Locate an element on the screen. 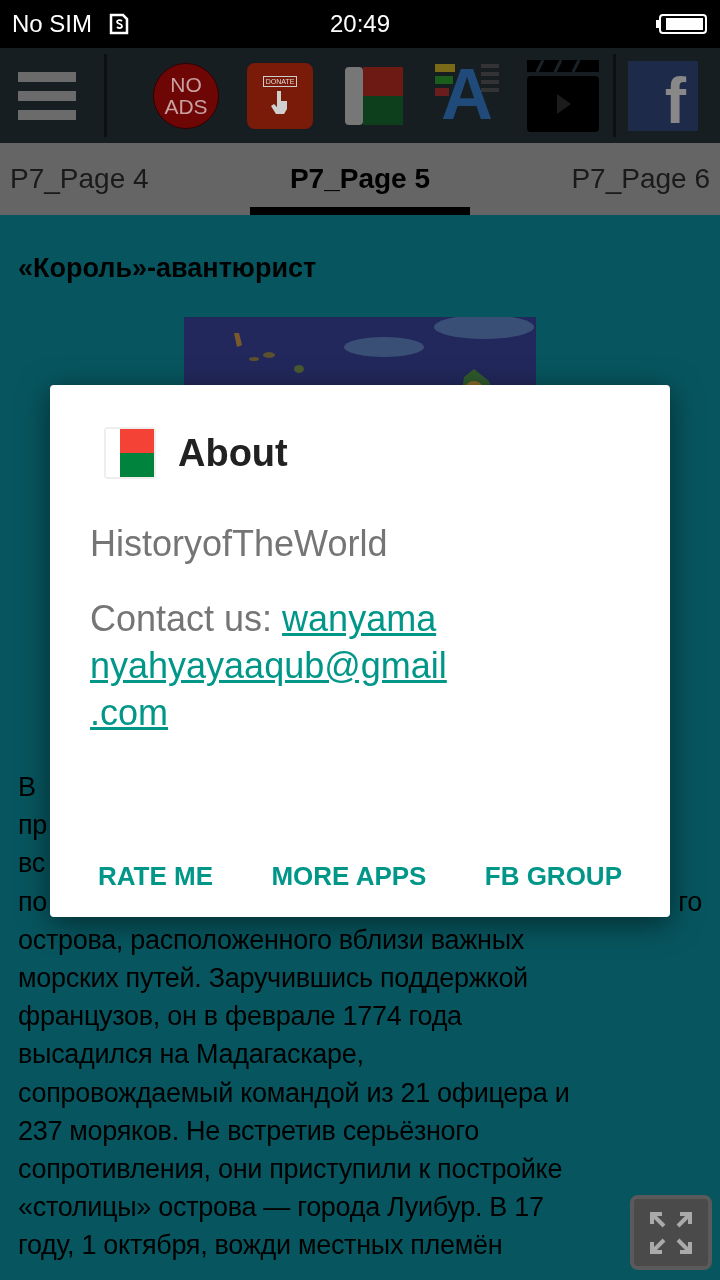  tab: P7_Page 4 is located at coordinates (79, 179).